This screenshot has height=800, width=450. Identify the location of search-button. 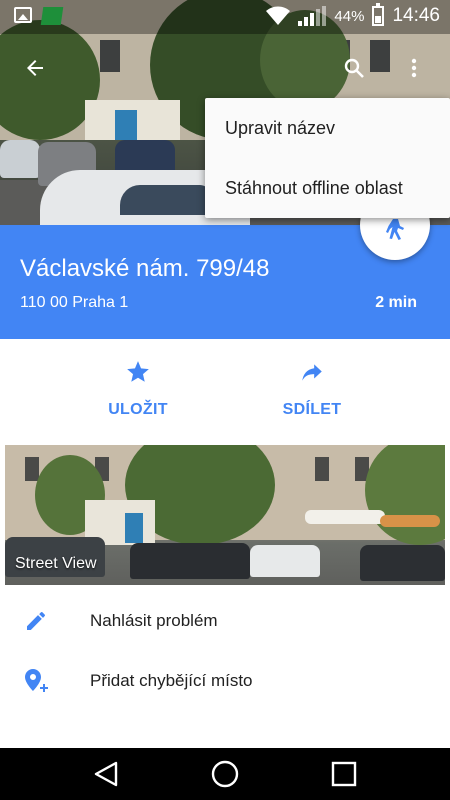
(354, 68).